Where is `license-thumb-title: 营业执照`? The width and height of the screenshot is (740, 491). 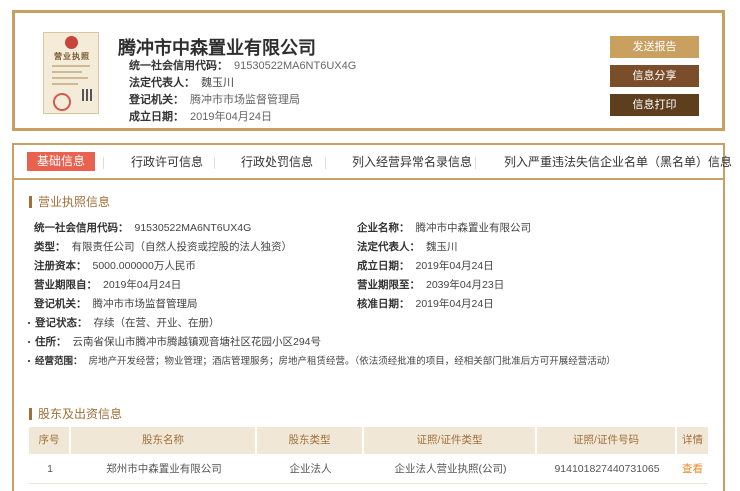
license-thumb-title: 营业执照 is located at coordinates (72, 56).